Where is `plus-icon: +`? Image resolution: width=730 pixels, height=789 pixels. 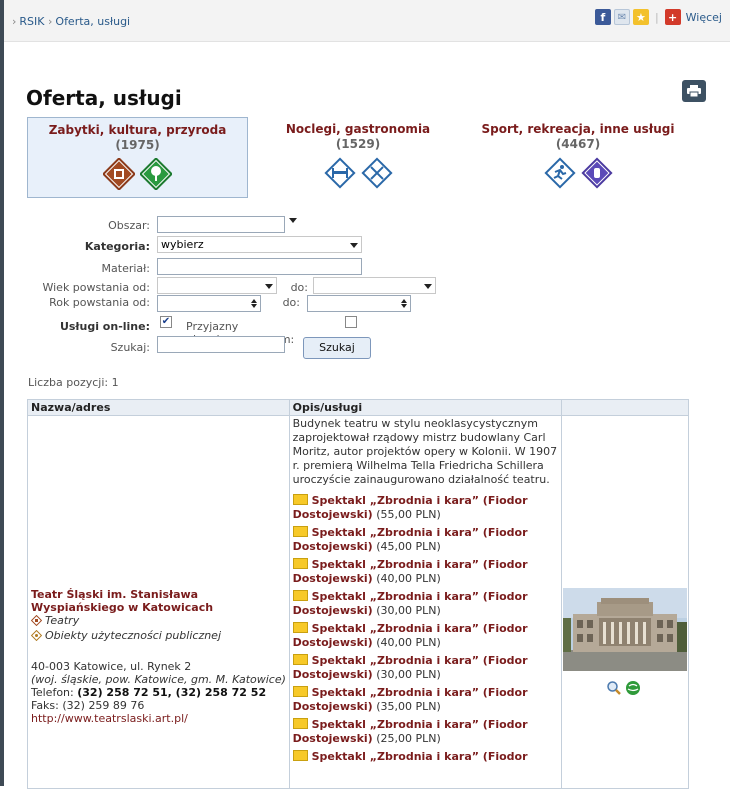
plus-icon: + is located at coordinates (672, 17).